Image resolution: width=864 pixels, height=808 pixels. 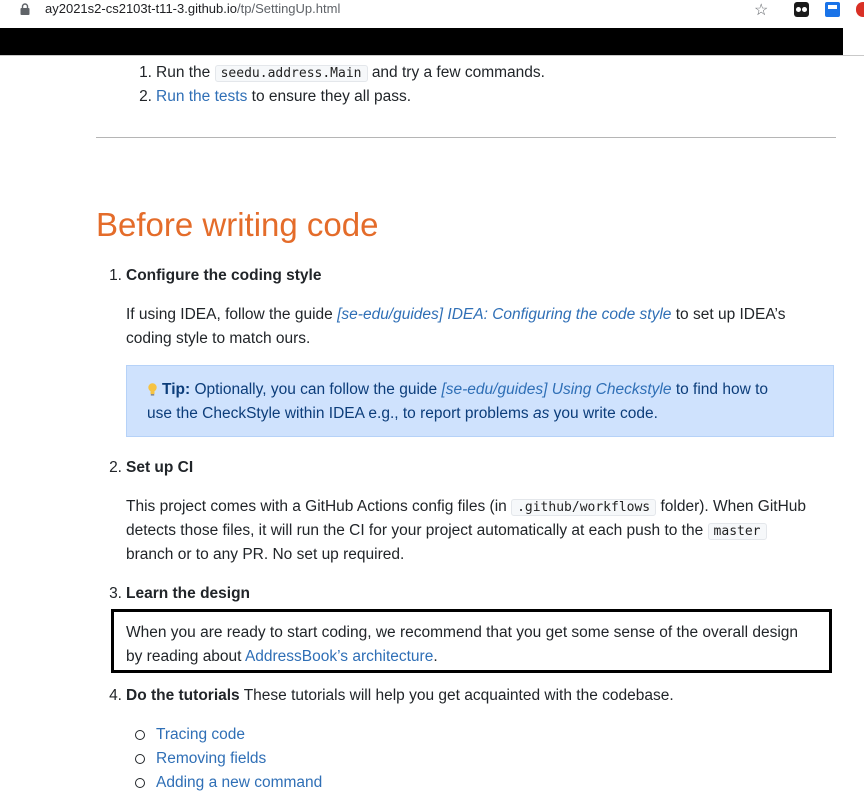 I want to click on step-title: Learn the design, so click(x=188, y=593).